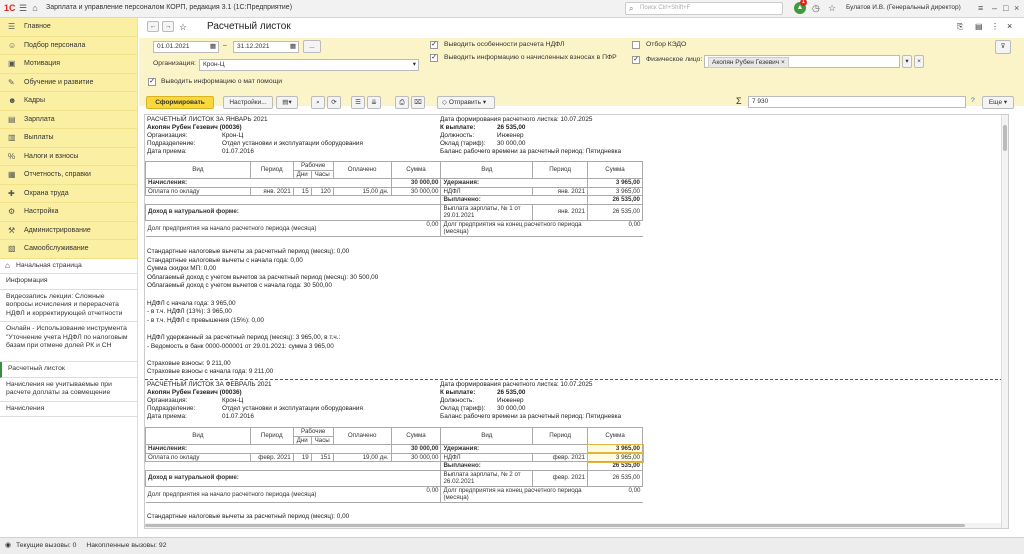 The image size is (1024, 554). I want to click on notifications-icon: ▲ 1, so click(800, 7).